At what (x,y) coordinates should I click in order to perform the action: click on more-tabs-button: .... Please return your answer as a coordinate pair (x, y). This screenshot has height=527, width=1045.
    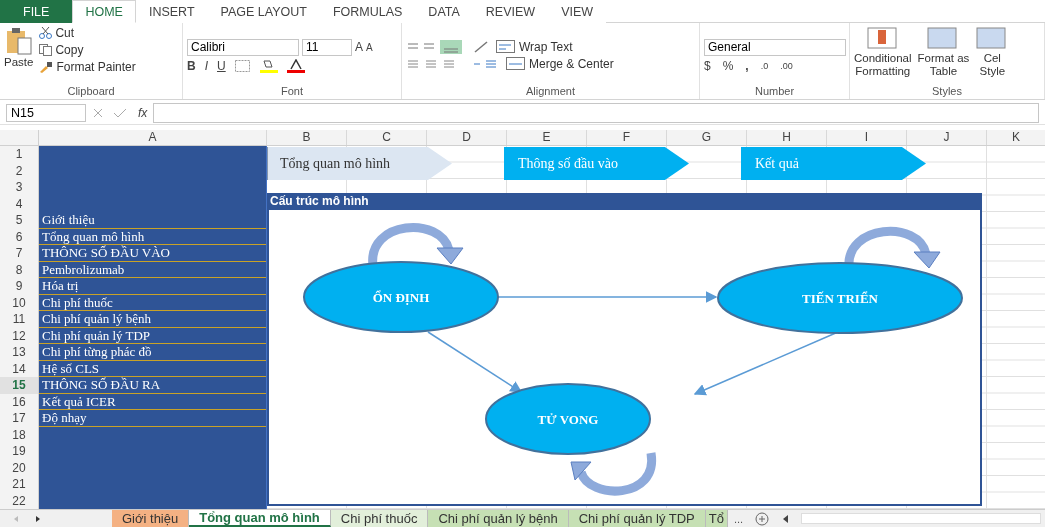
    Looking at the image, I should click on (738, 518).